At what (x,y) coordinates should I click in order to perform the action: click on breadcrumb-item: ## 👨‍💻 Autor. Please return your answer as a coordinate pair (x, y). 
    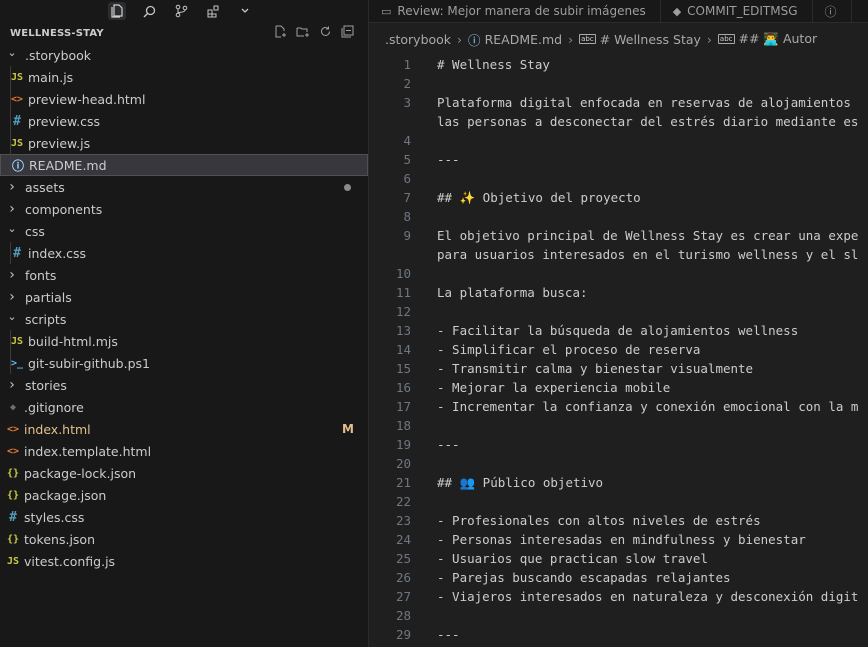
    Looking at the image, I should click on (778, 39).